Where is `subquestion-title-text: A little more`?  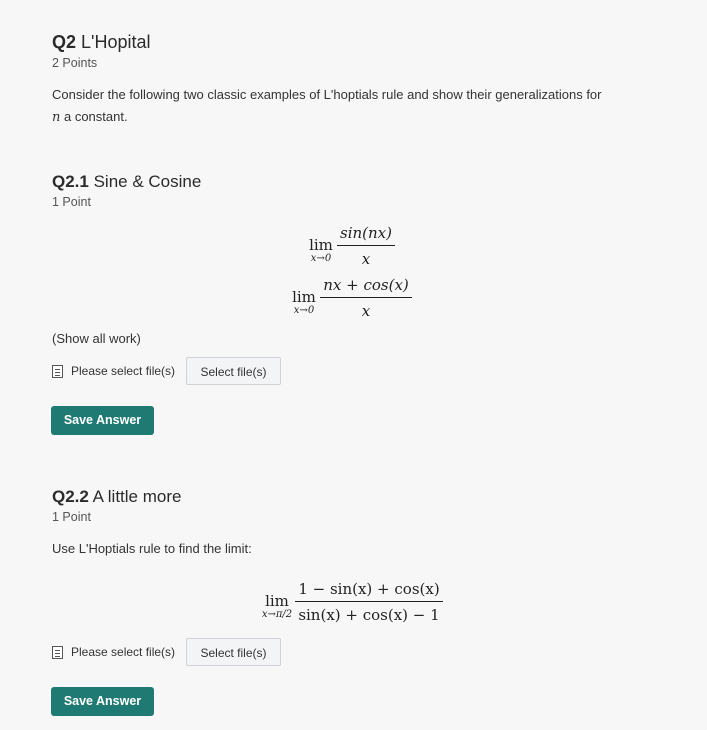 subquestion-title-text: A little more is located at coordinates (137, 496).